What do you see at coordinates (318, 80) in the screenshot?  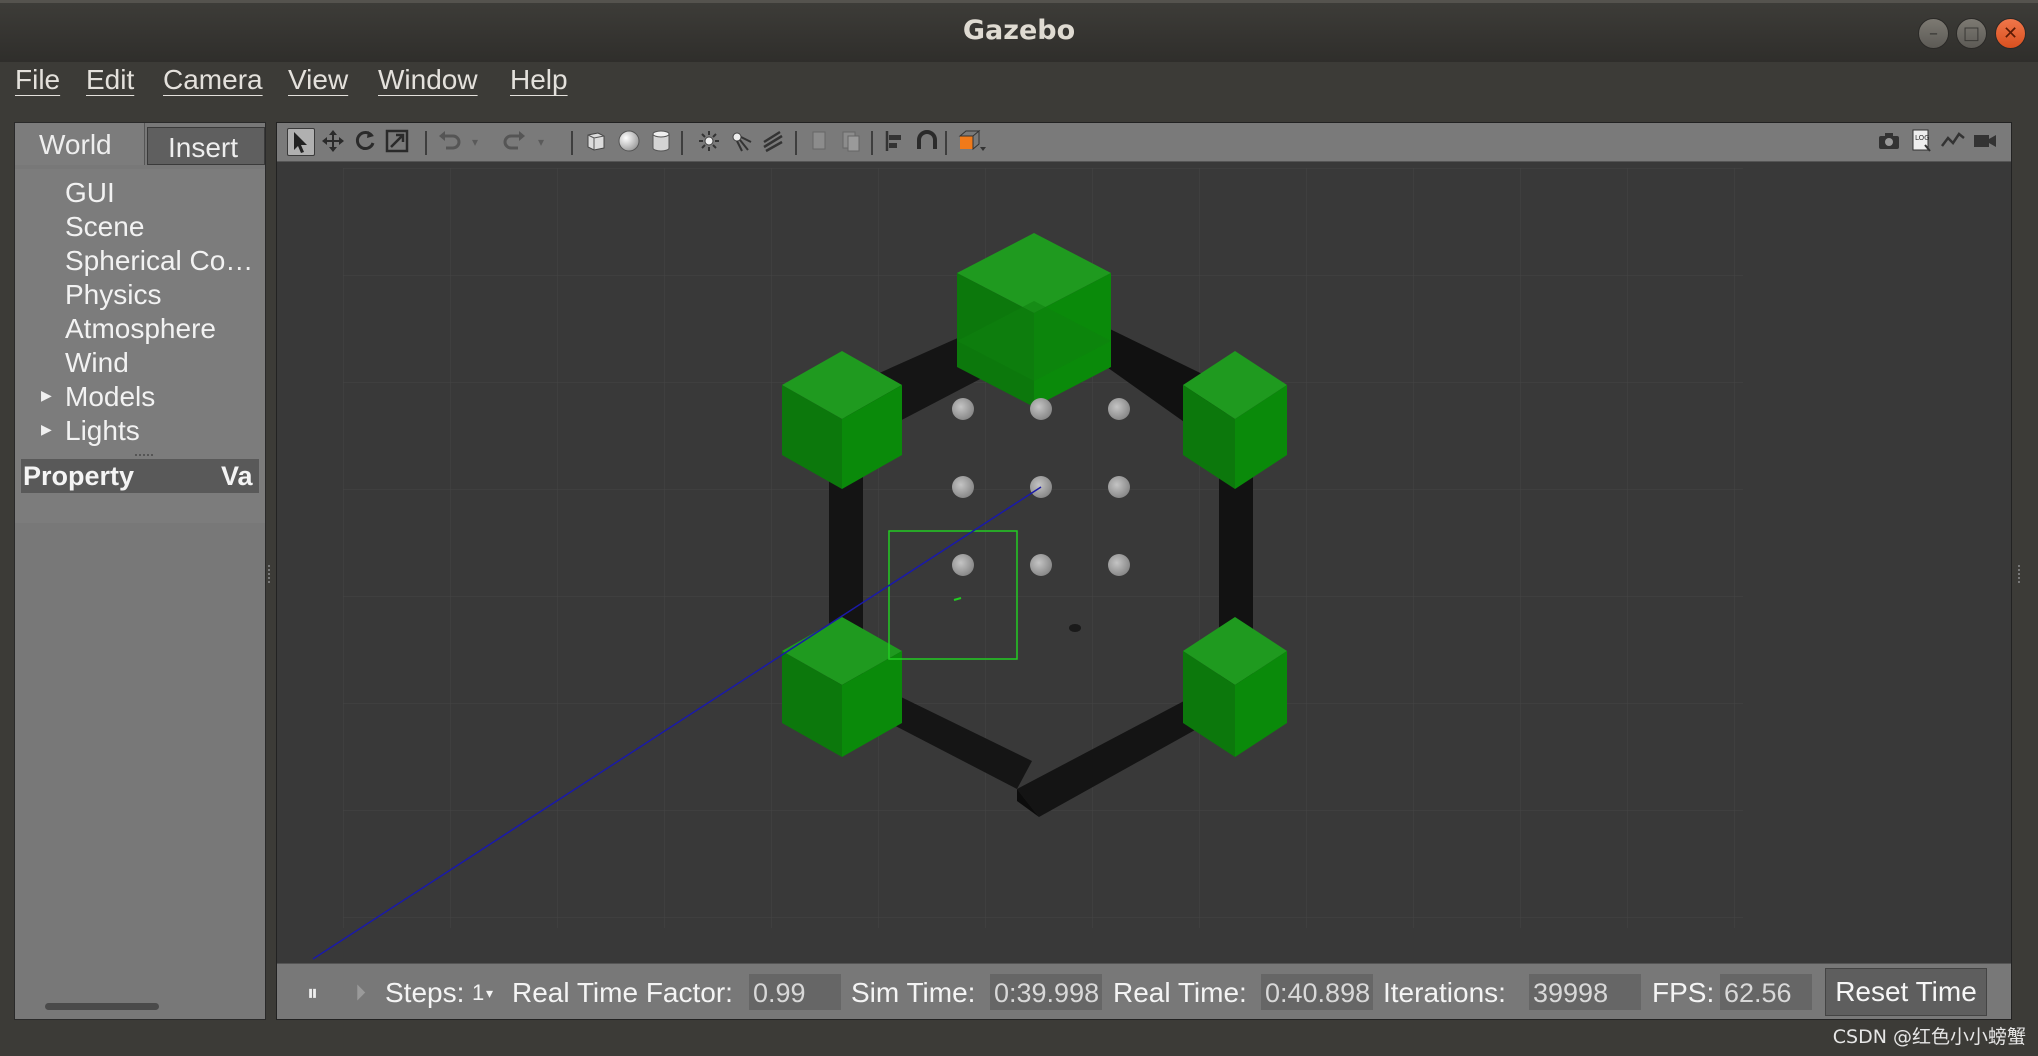 I see `menu-view: View` at bounding box center [318, 80].